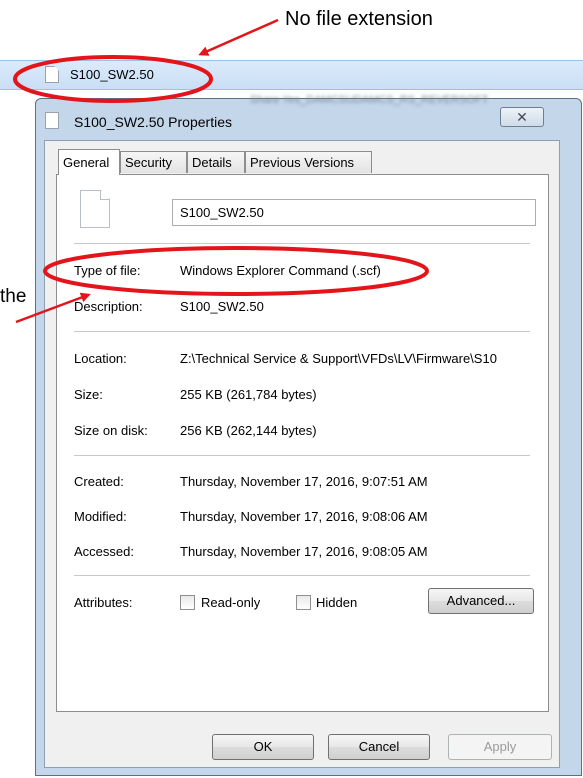 This screenshot has height=778, width=583. Describe the element at coordinates (369, 100) in the screenshot. I see `blurred-background-text: Share Yes_DAMCSUDAMCS_RS_REVERSOFT` at that location.